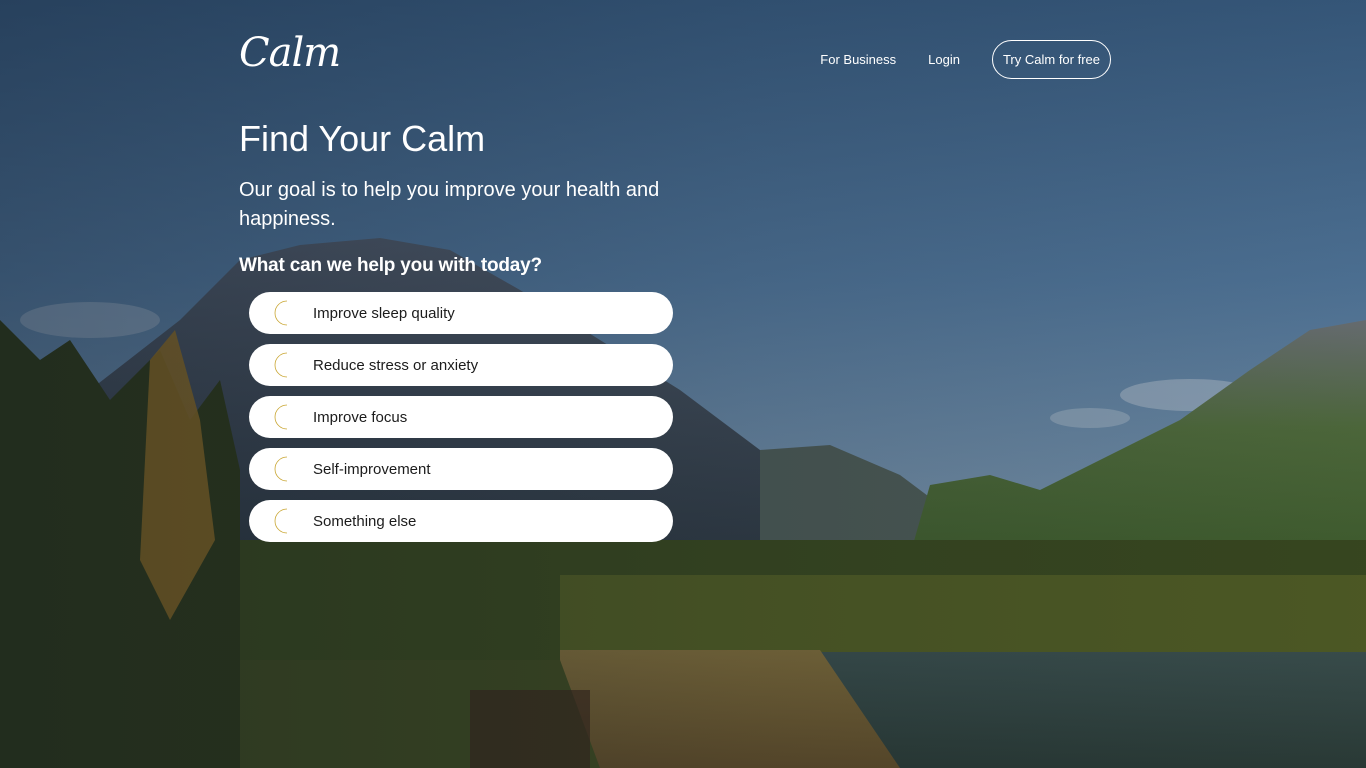 The height and width of the screenshot is (768, 1366). What do you see at coordinates (360, 417) in the screenshot?
I see `option-label: Improve focus` at bounding box center [360, 417].